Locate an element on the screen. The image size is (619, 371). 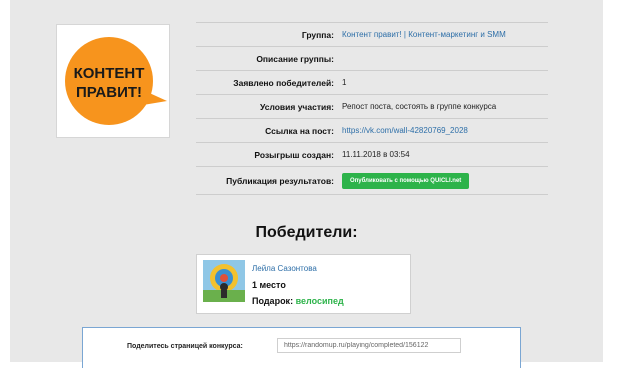
logo-text-line2: ПРАВИТ! is located at coordinates (109, 92).